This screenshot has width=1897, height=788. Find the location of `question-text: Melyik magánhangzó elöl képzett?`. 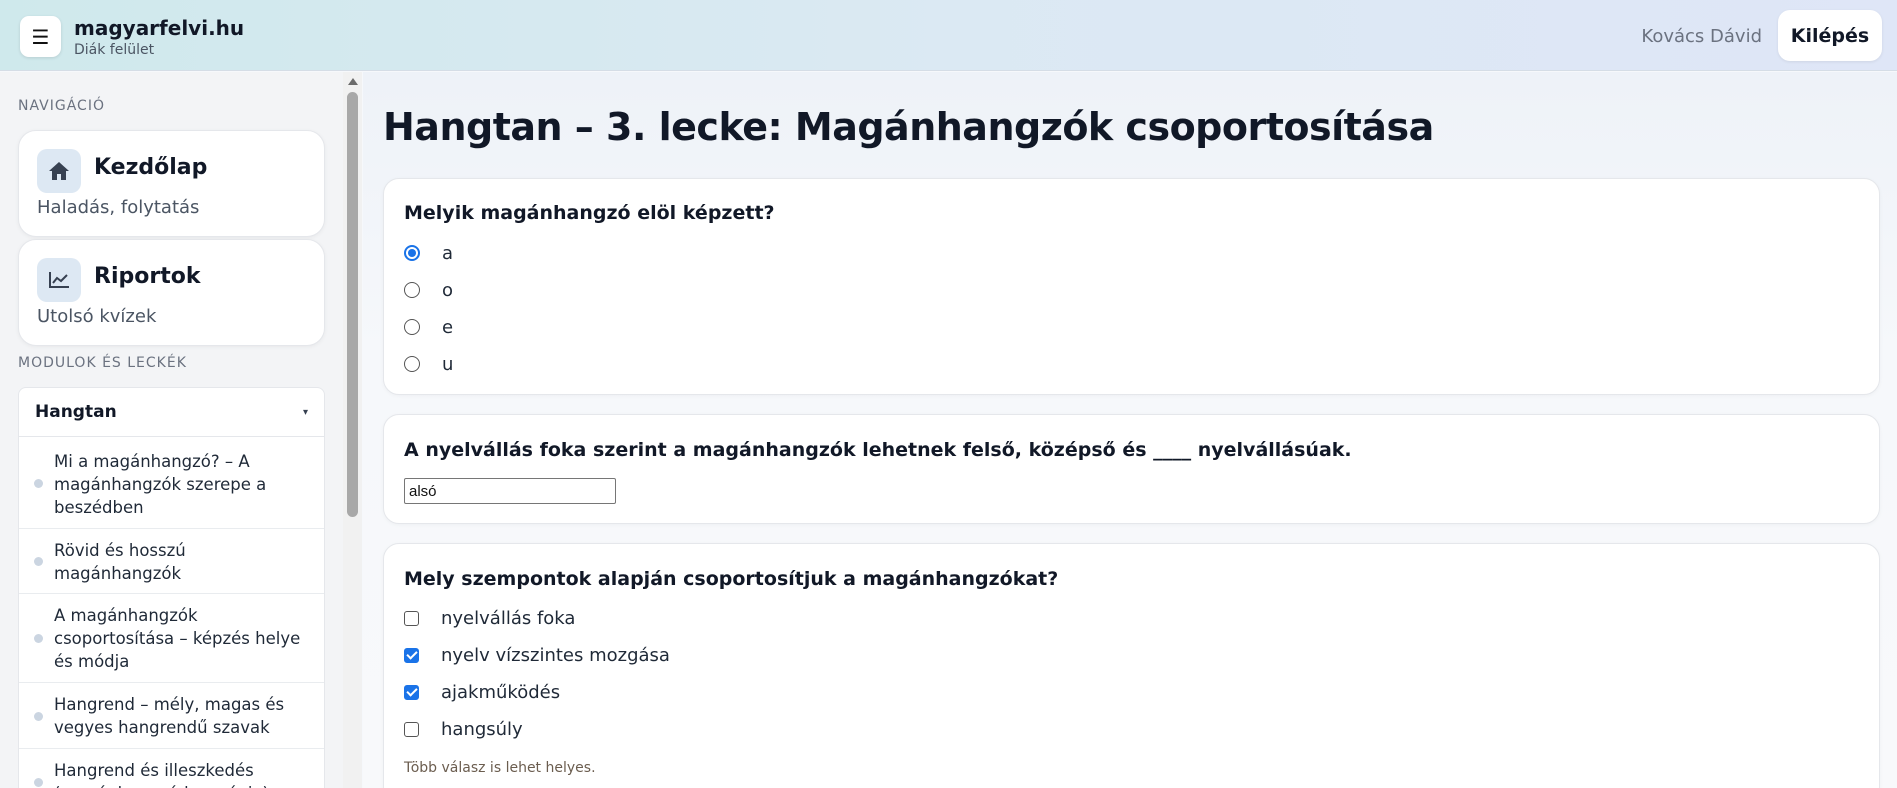

question-text: Melyik magánhangzó elöl képzett? is located at coordinates (589, 213).